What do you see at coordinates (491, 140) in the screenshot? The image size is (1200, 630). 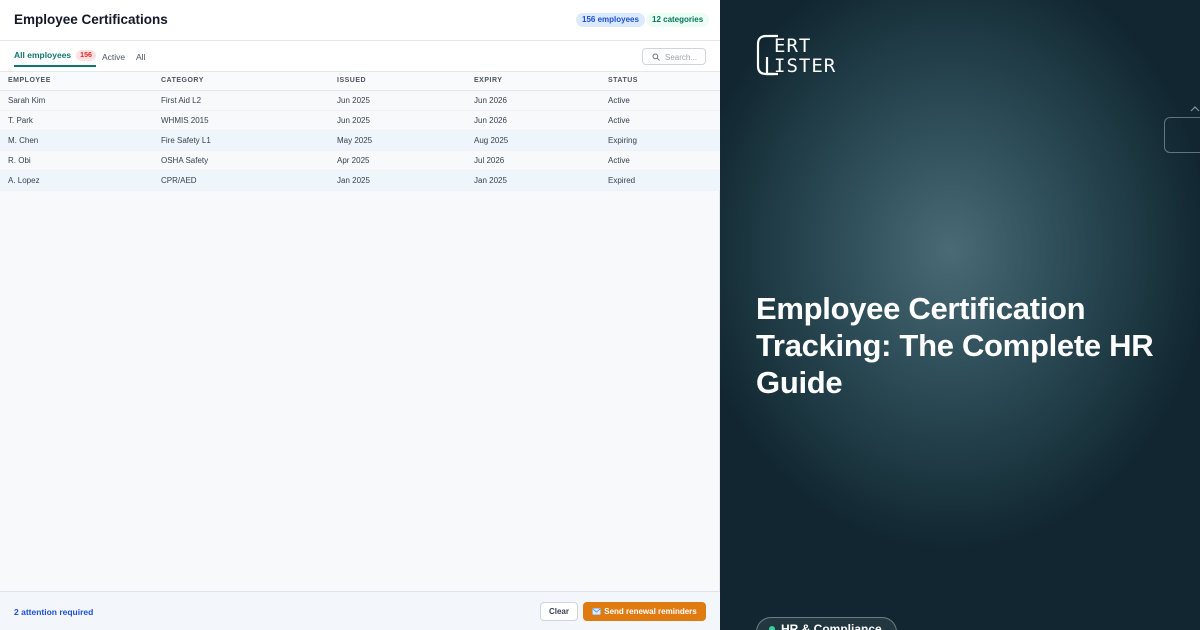 I see `expiry-cell: Aug 2025` at bounding box center [491, 140].